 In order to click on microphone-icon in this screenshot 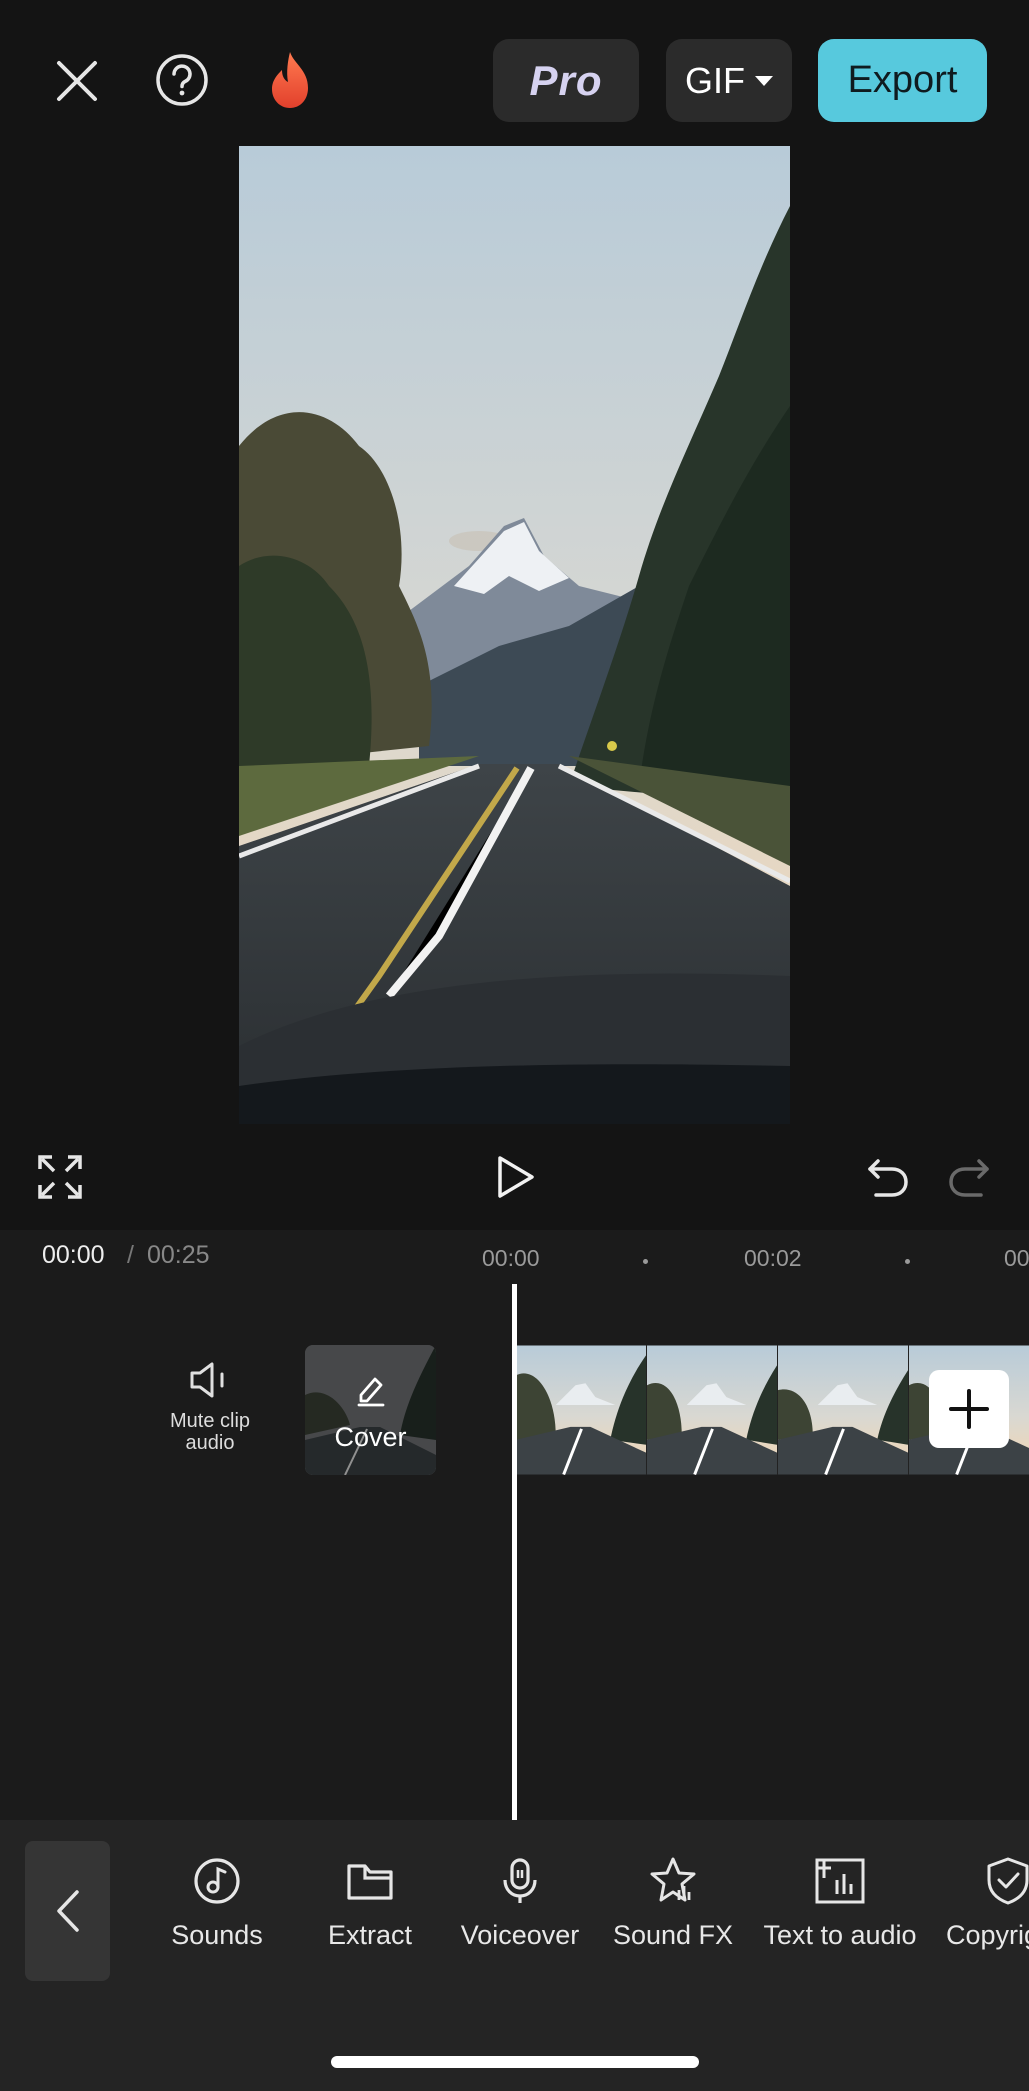, I will do `click(520, 1880)`.